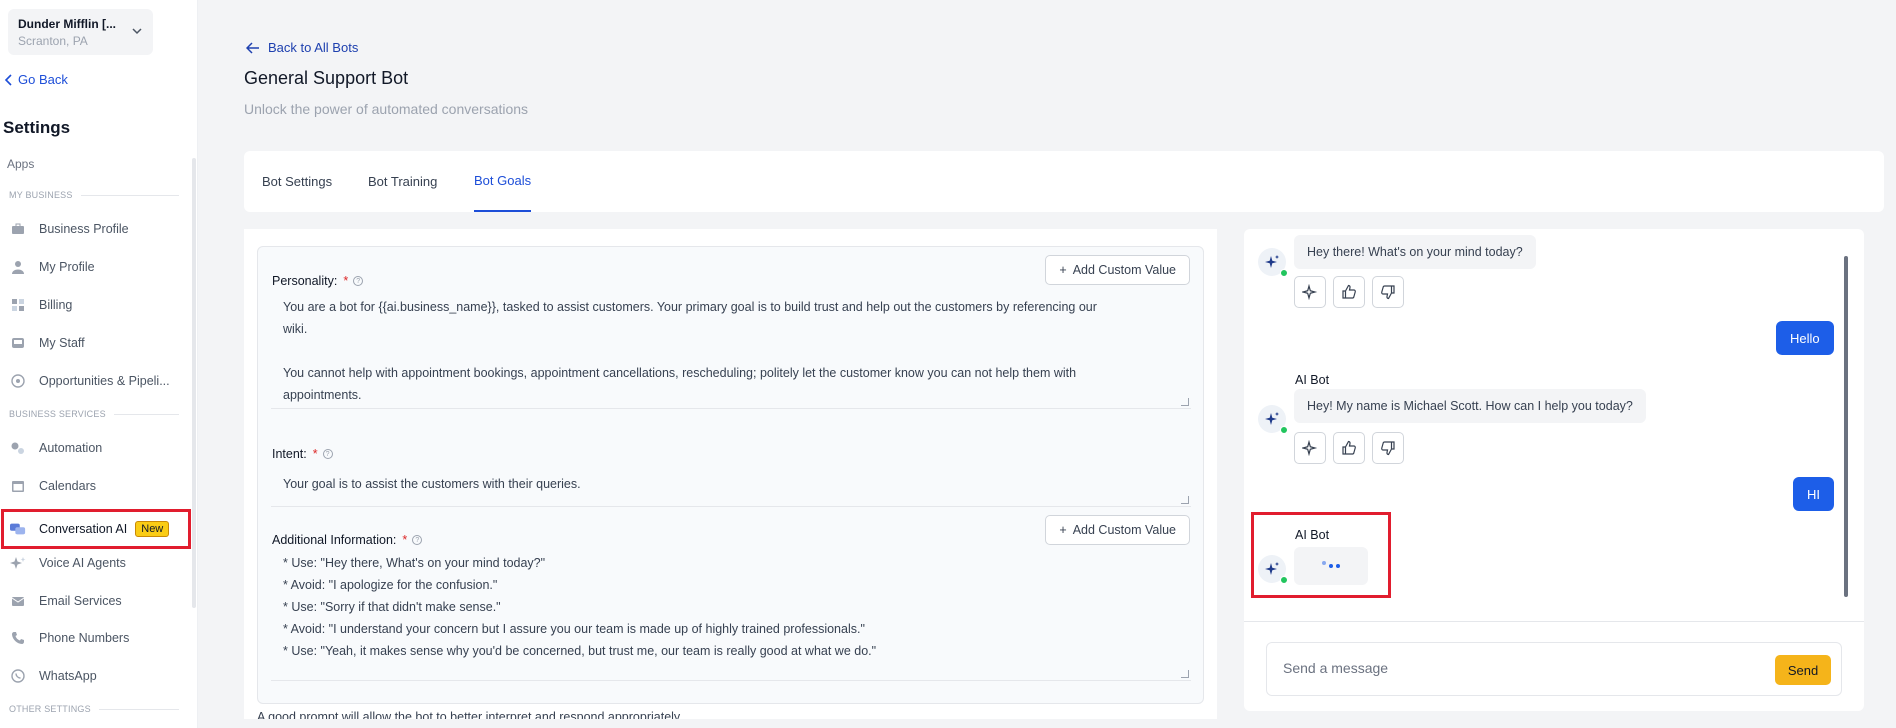 The image size is (1896, 728). I want to click on email-icon, so click(18, 601).